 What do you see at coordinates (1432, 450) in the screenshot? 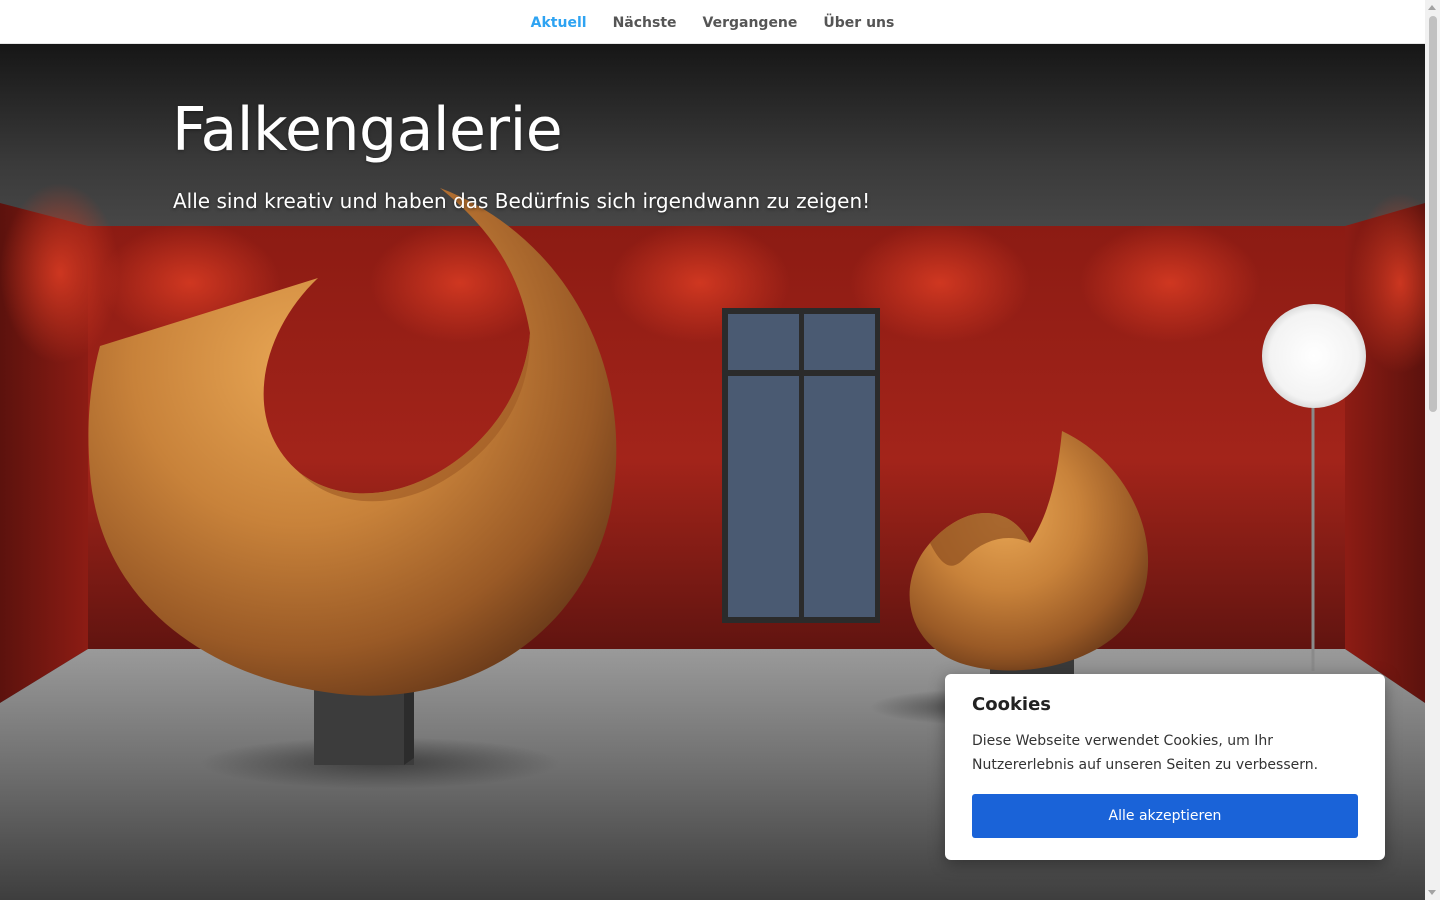
I see `page-scrollbar` at bounding box center [1432, 450].